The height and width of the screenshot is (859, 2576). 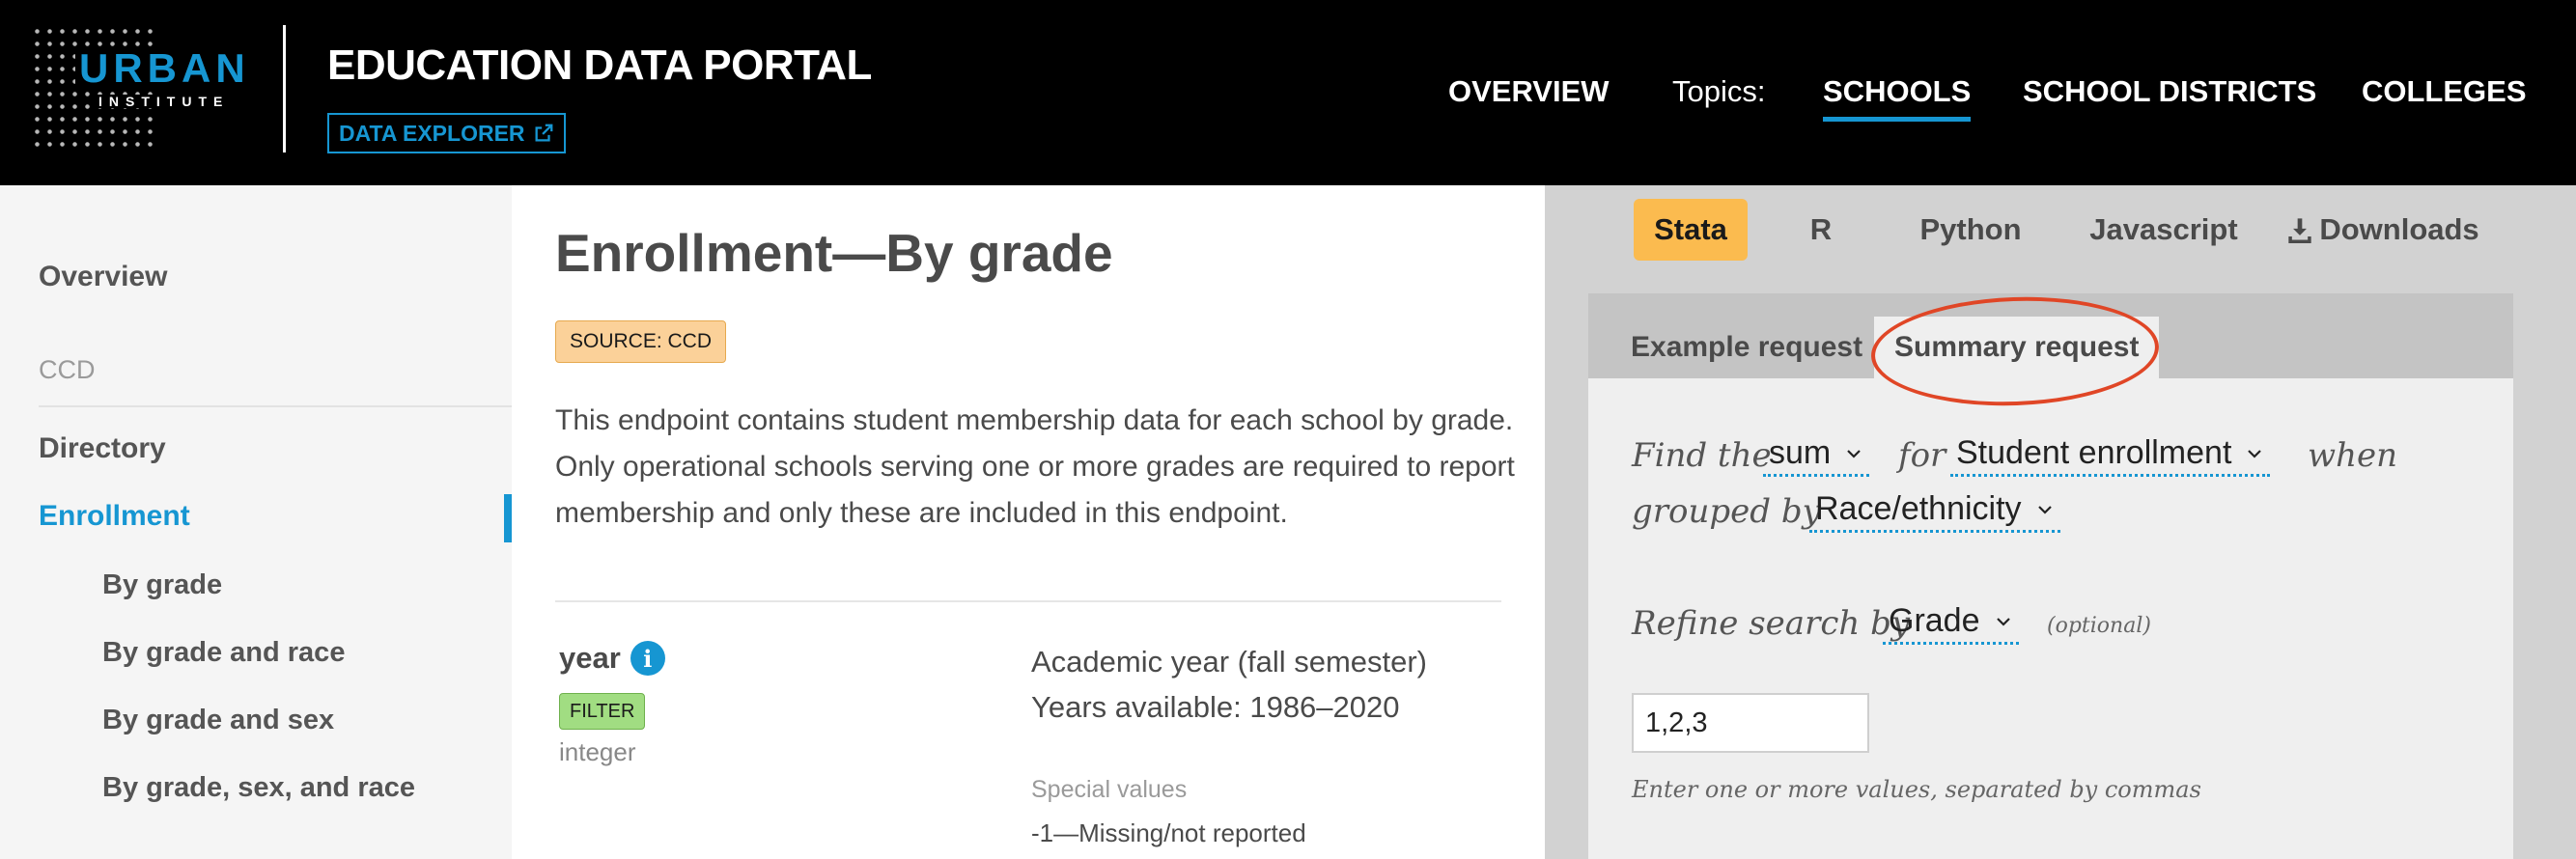 I want to click on tab-python: Python, so click(x=1971, y=230).